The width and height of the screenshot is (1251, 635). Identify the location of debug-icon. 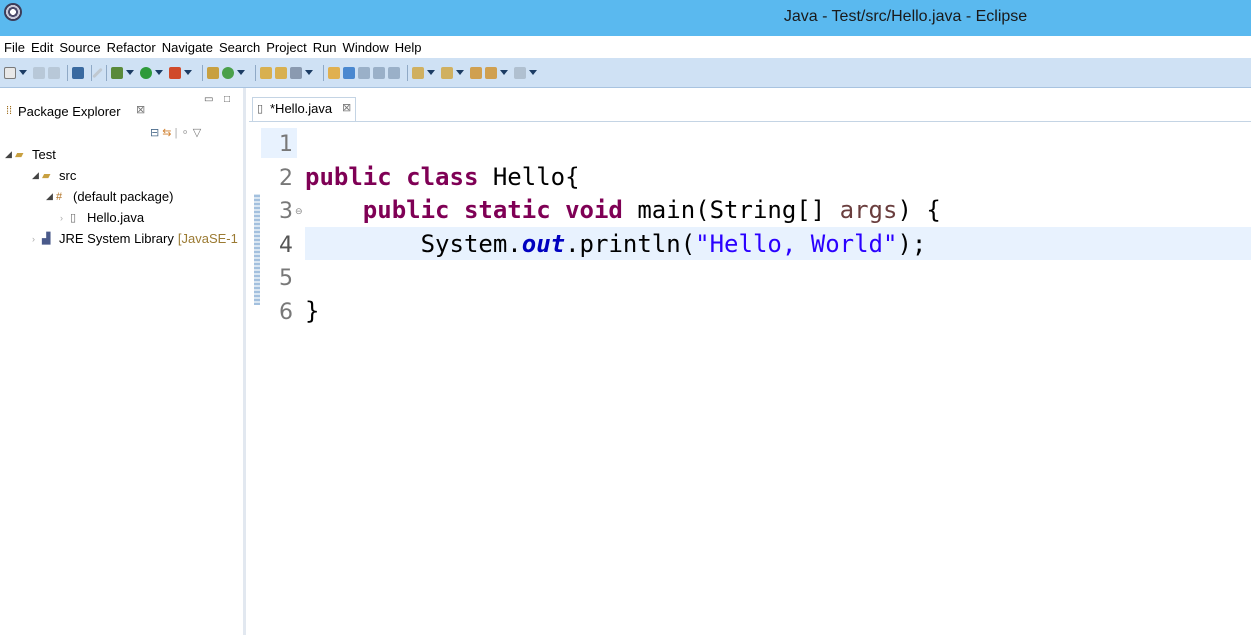
(117, 72).